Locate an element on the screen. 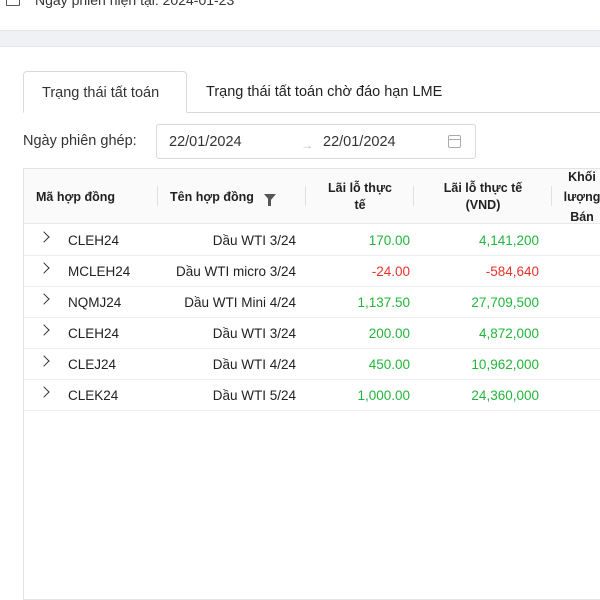  table-row: CLEH24 Dầu WTI 3/24 200.00 4,872,000 is located at coordinates (312, 333).